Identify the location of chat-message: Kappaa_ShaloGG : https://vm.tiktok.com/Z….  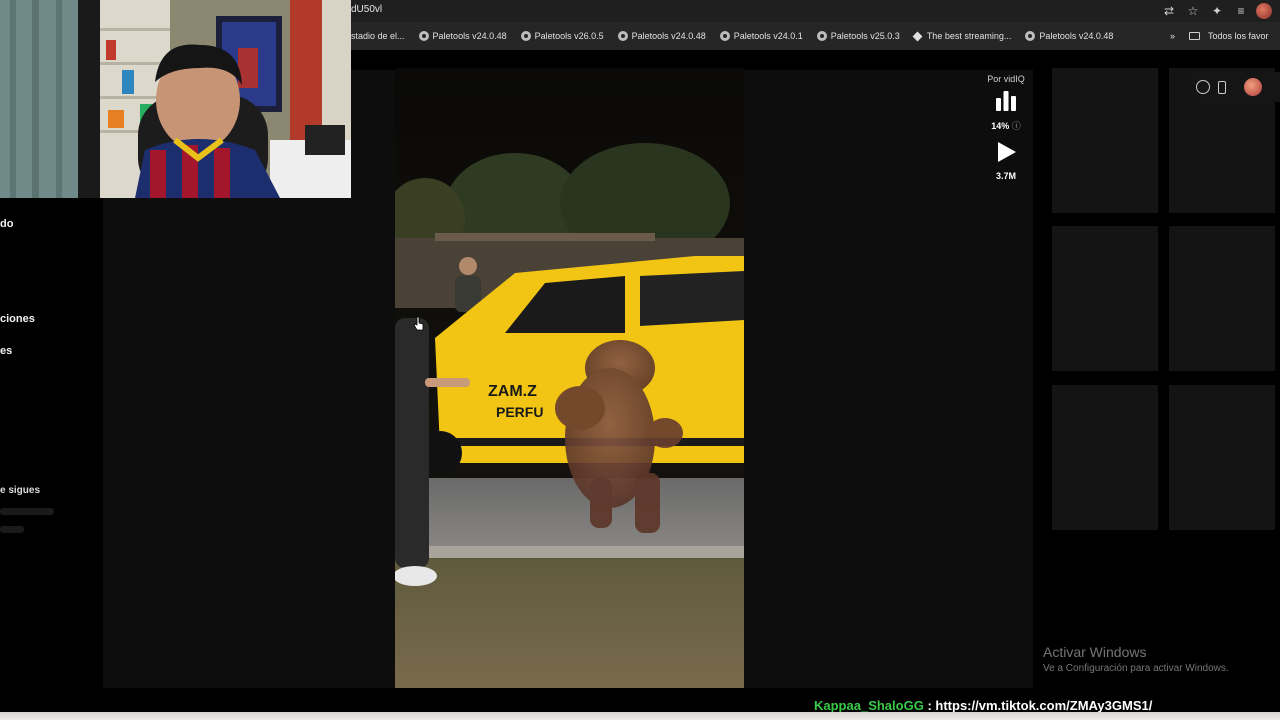
(983, 705).